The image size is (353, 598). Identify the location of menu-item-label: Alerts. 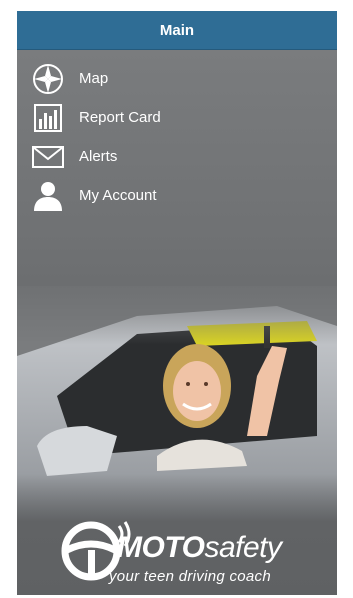
(98, 156).